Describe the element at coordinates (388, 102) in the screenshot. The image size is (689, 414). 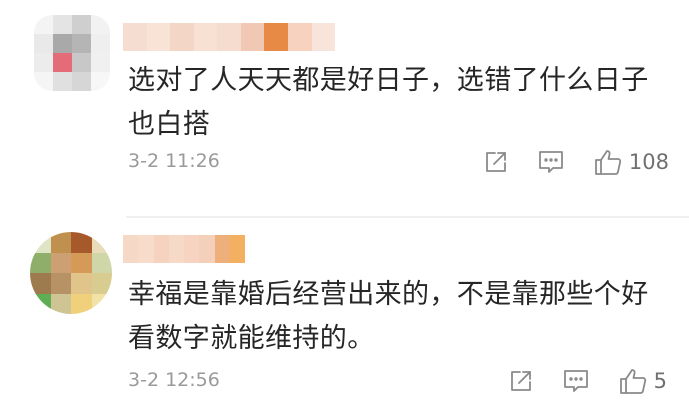
I see `comment-text: 选对了人天天都是好日子，选错了什么日子也白搭` at that location.